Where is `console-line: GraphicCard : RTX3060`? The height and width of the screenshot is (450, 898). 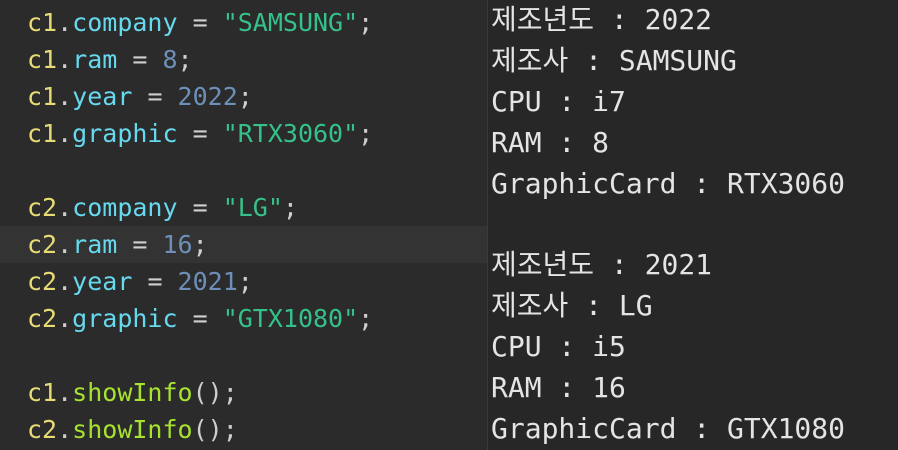 console-line: GraphicCard : RTX3060 is located at coordinates (668, 183).